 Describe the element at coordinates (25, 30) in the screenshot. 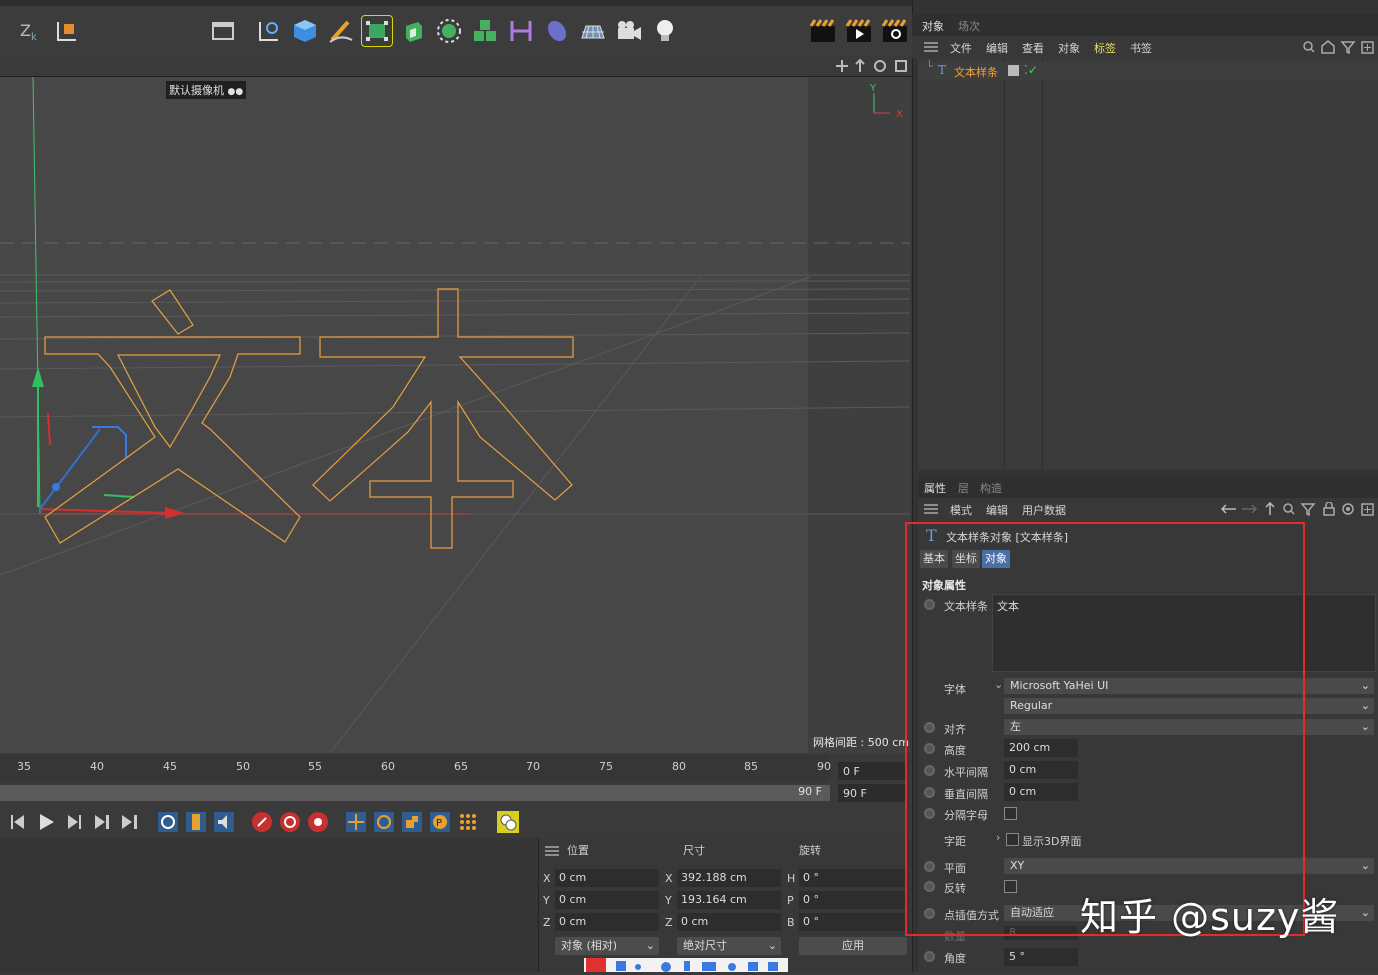

I see `svg-text: Z` at that location.